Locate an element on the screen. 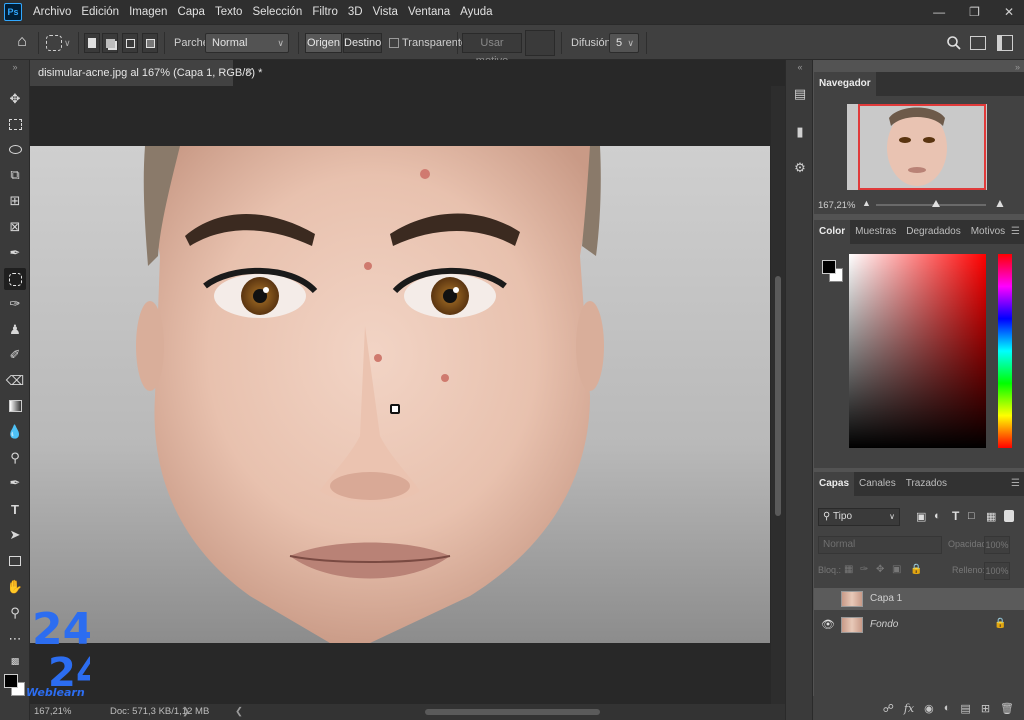  pattern-swatch is located at coordinates (540, 43).